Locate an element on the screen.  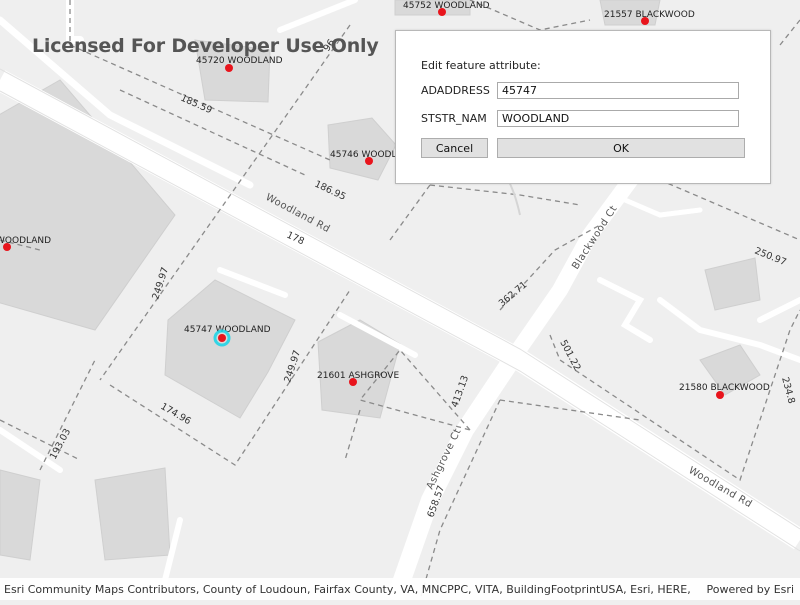
building is located at coordinates (132, 514).